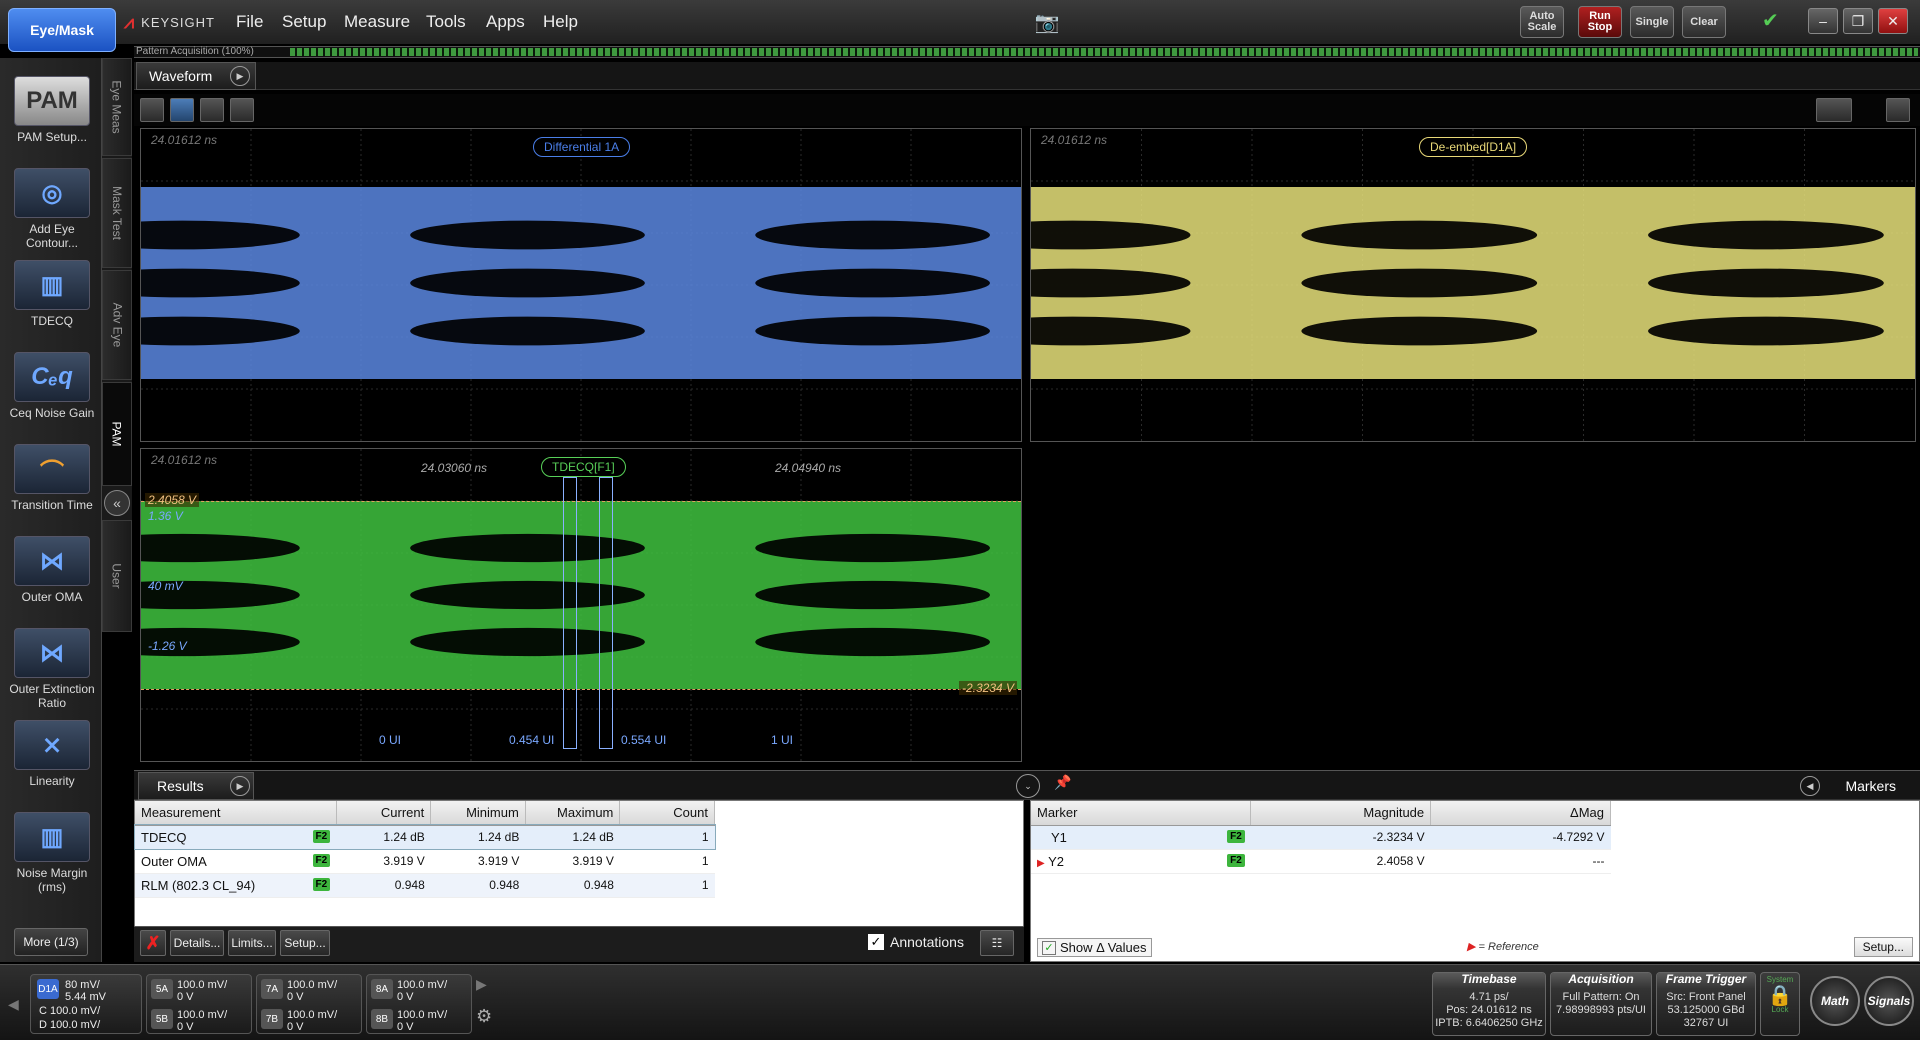 This screenshot has width=1920, height=1040. Describe the element at coordinates (581, 689) in the screenshot. I see `marker-y1-line` at that location.